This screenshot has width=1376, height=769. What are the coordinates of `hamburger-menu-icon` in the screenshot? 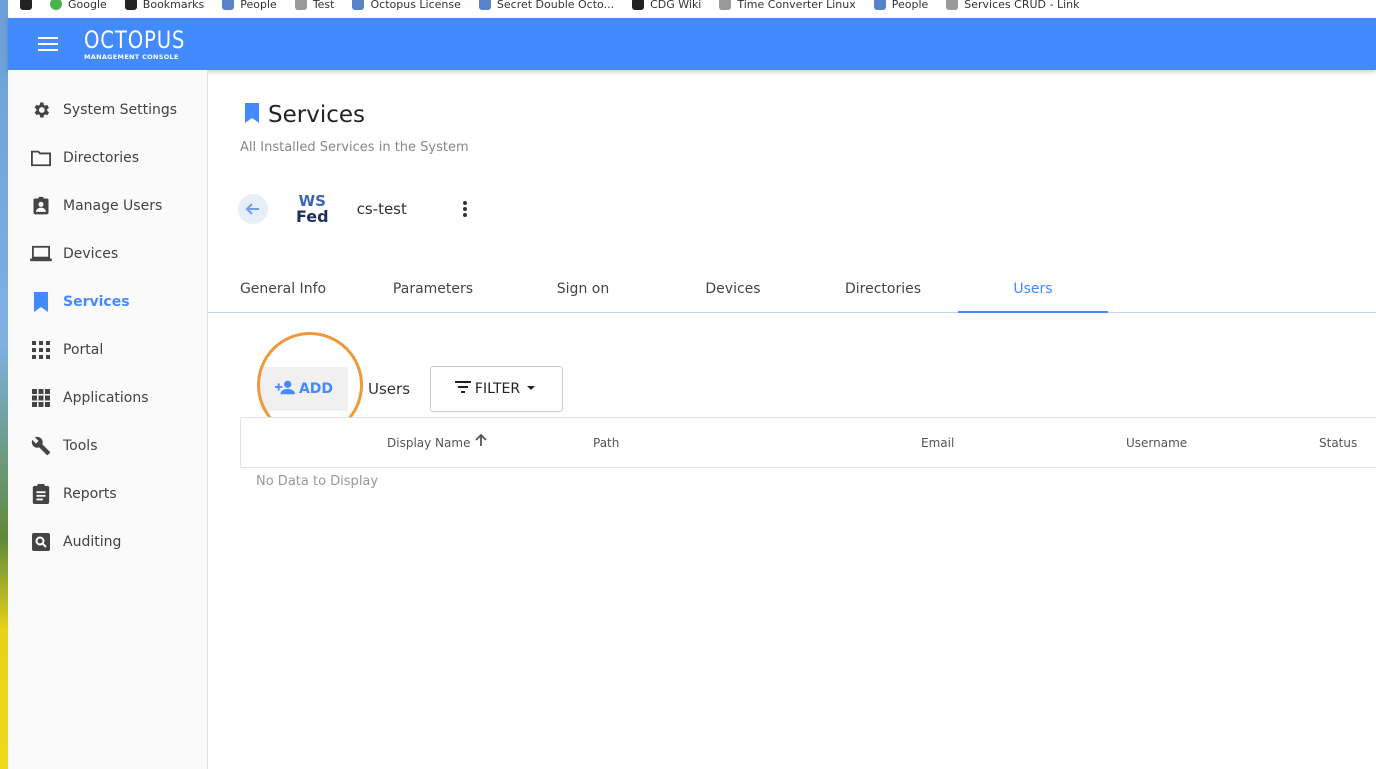 It's located at (50, 44).